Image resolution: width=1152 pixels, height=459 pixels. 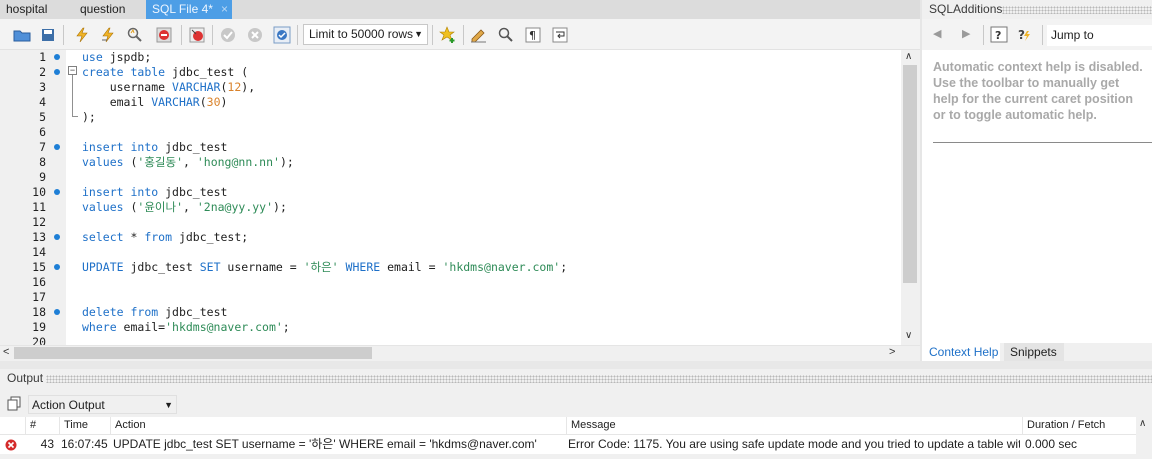 I want to click on fold-line, so click(x=72, y=95).